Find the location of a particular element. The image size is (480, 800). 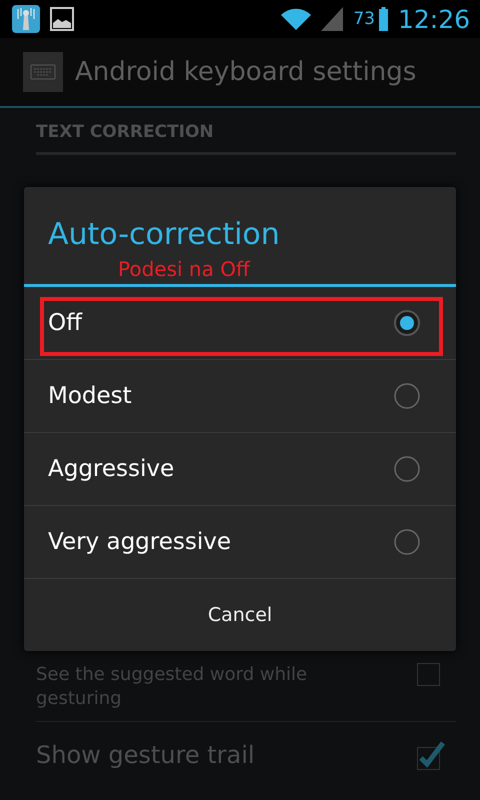

battery-icon is located at coordinates (383, 19).